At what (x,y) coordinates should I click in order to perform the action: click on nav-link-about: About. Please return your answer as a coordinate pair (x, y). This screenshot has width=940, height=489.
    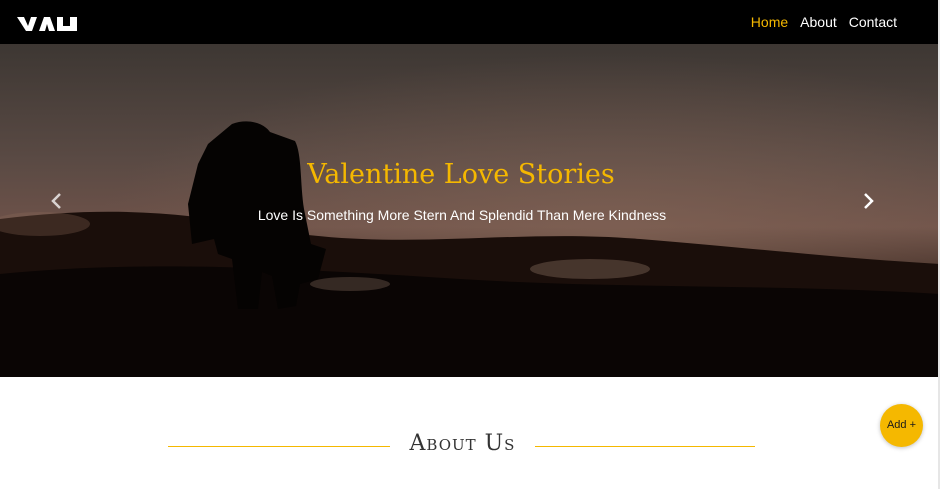
    Looking at the image, I should click on (818, 22).